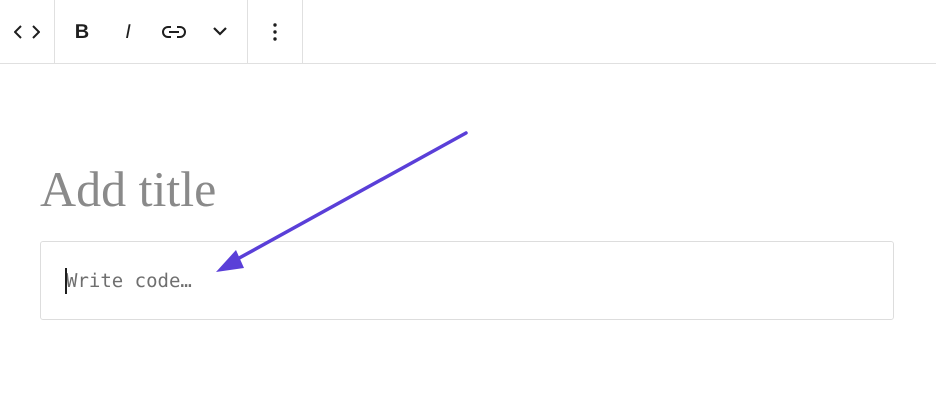 Image resolution: width=936 pixels, height=405 pixels. Describe the element at coordinates (174, 31) in the screenshot. I see `link-icon` at that location.